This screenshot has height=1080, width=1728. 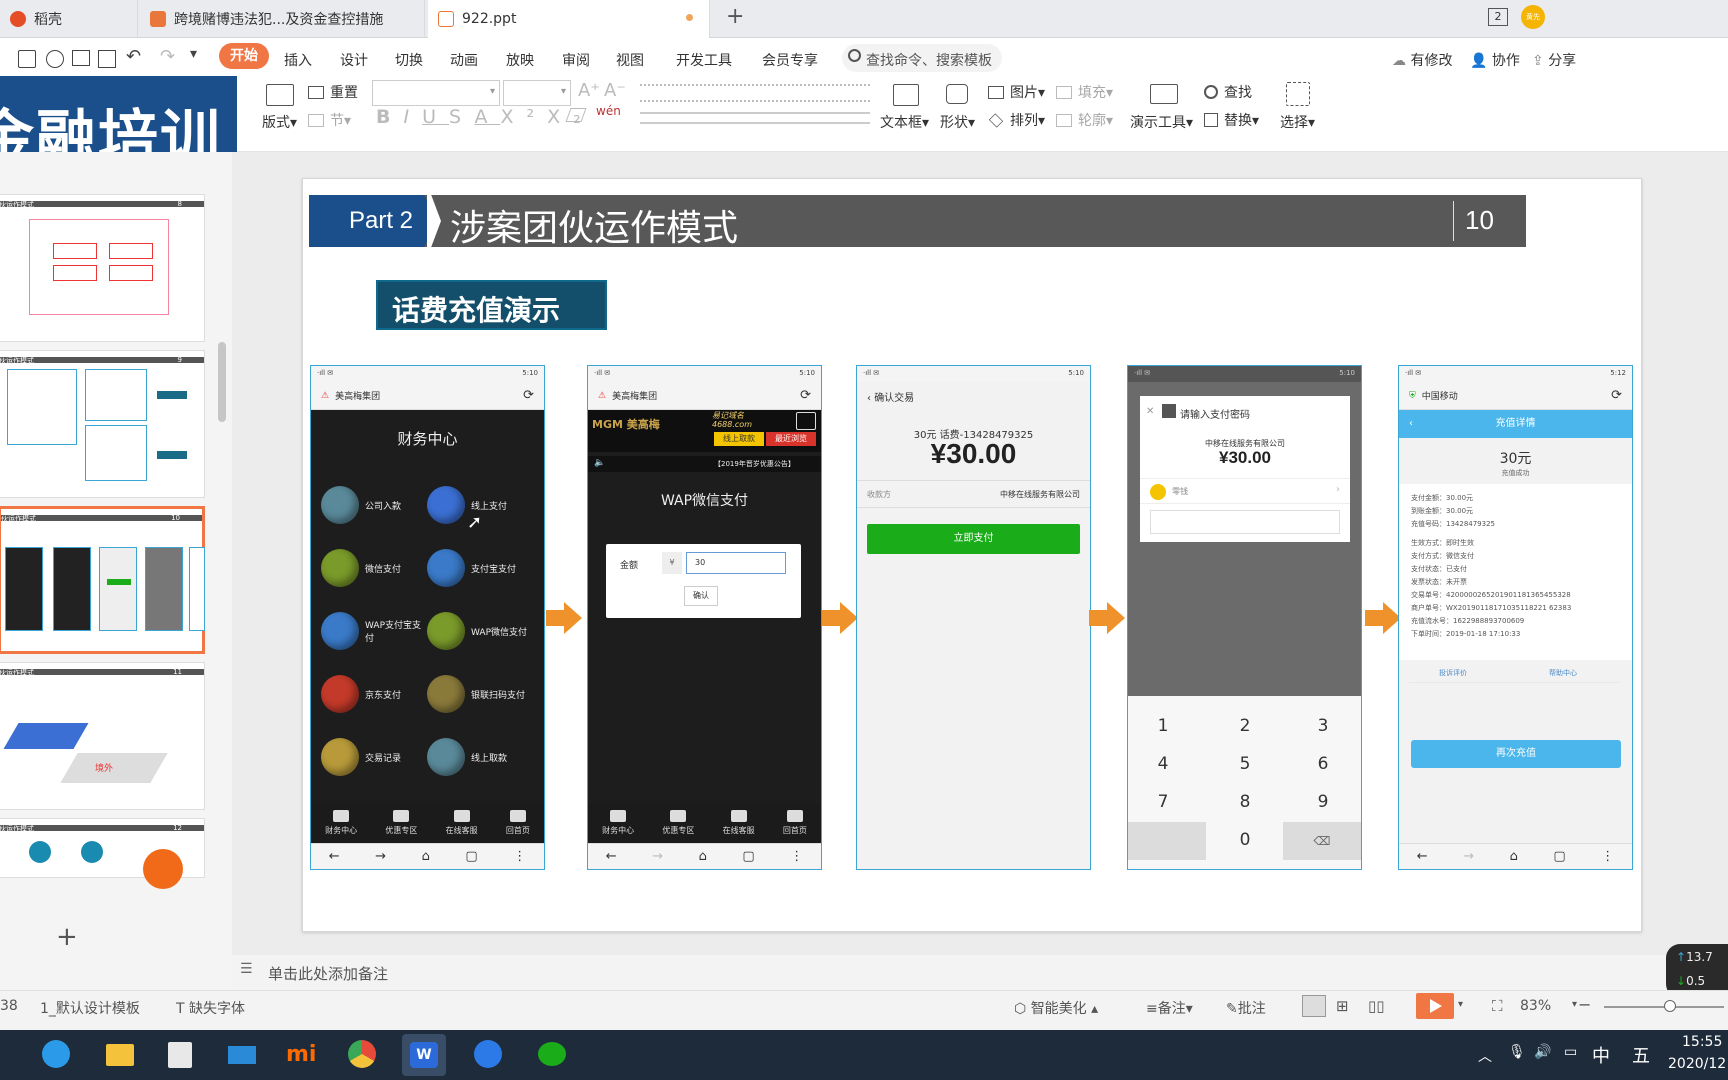 I want to click on pay-option-wap-wechat: WAP微信支付, so click(x=479, y=631).